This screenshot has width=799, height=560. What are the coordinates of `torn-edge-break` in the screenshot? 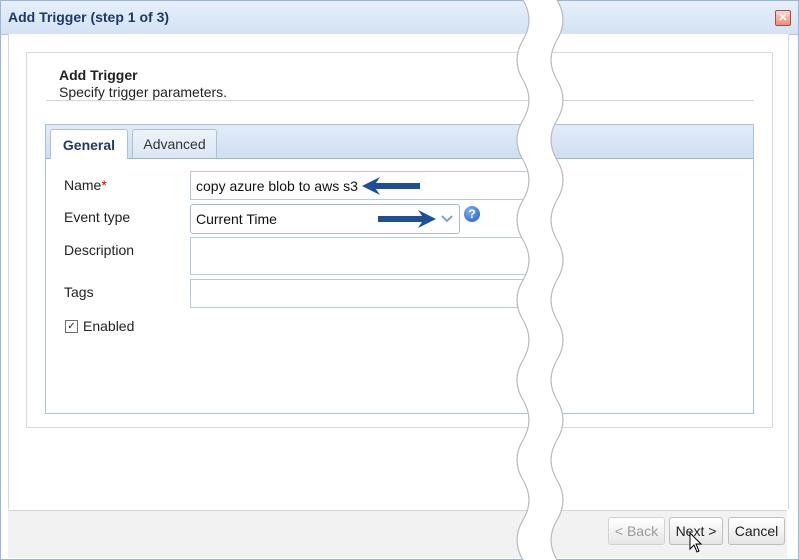 It's located at (540, 280).